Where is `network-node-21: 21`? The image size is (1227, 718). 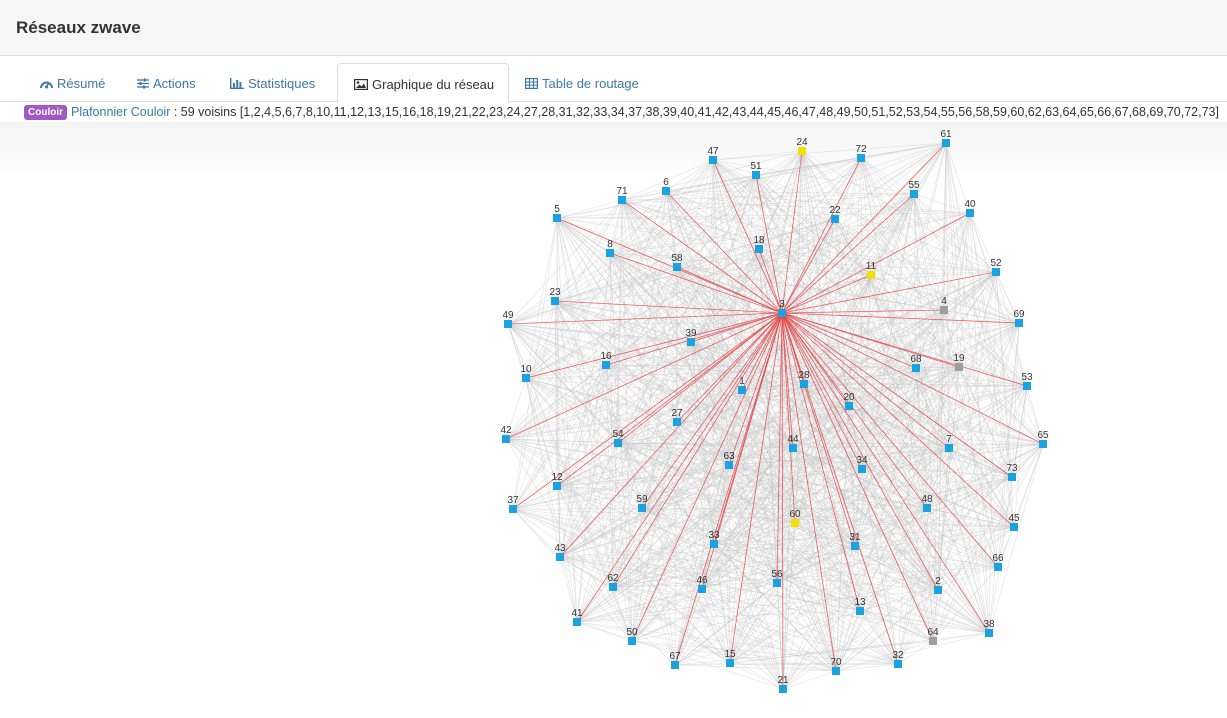 network-node-21: 21 is located at coordinates (783, 684).